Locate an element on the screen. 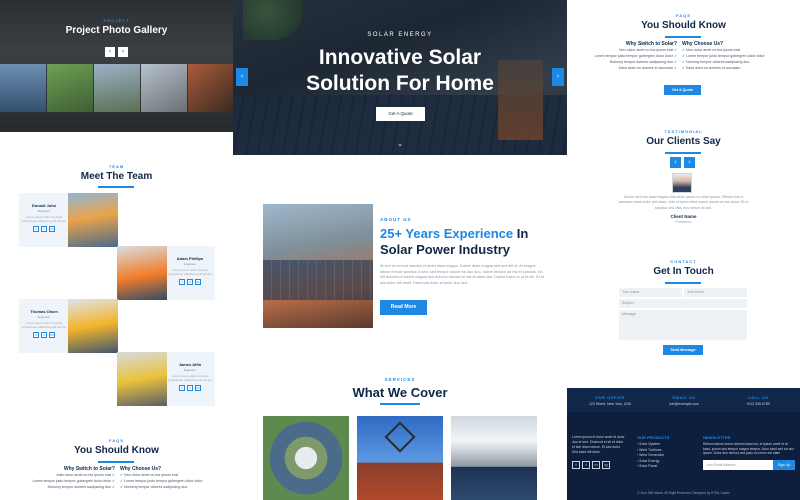  team-eyebrow: TEAM is located at coordinates (116, 166).